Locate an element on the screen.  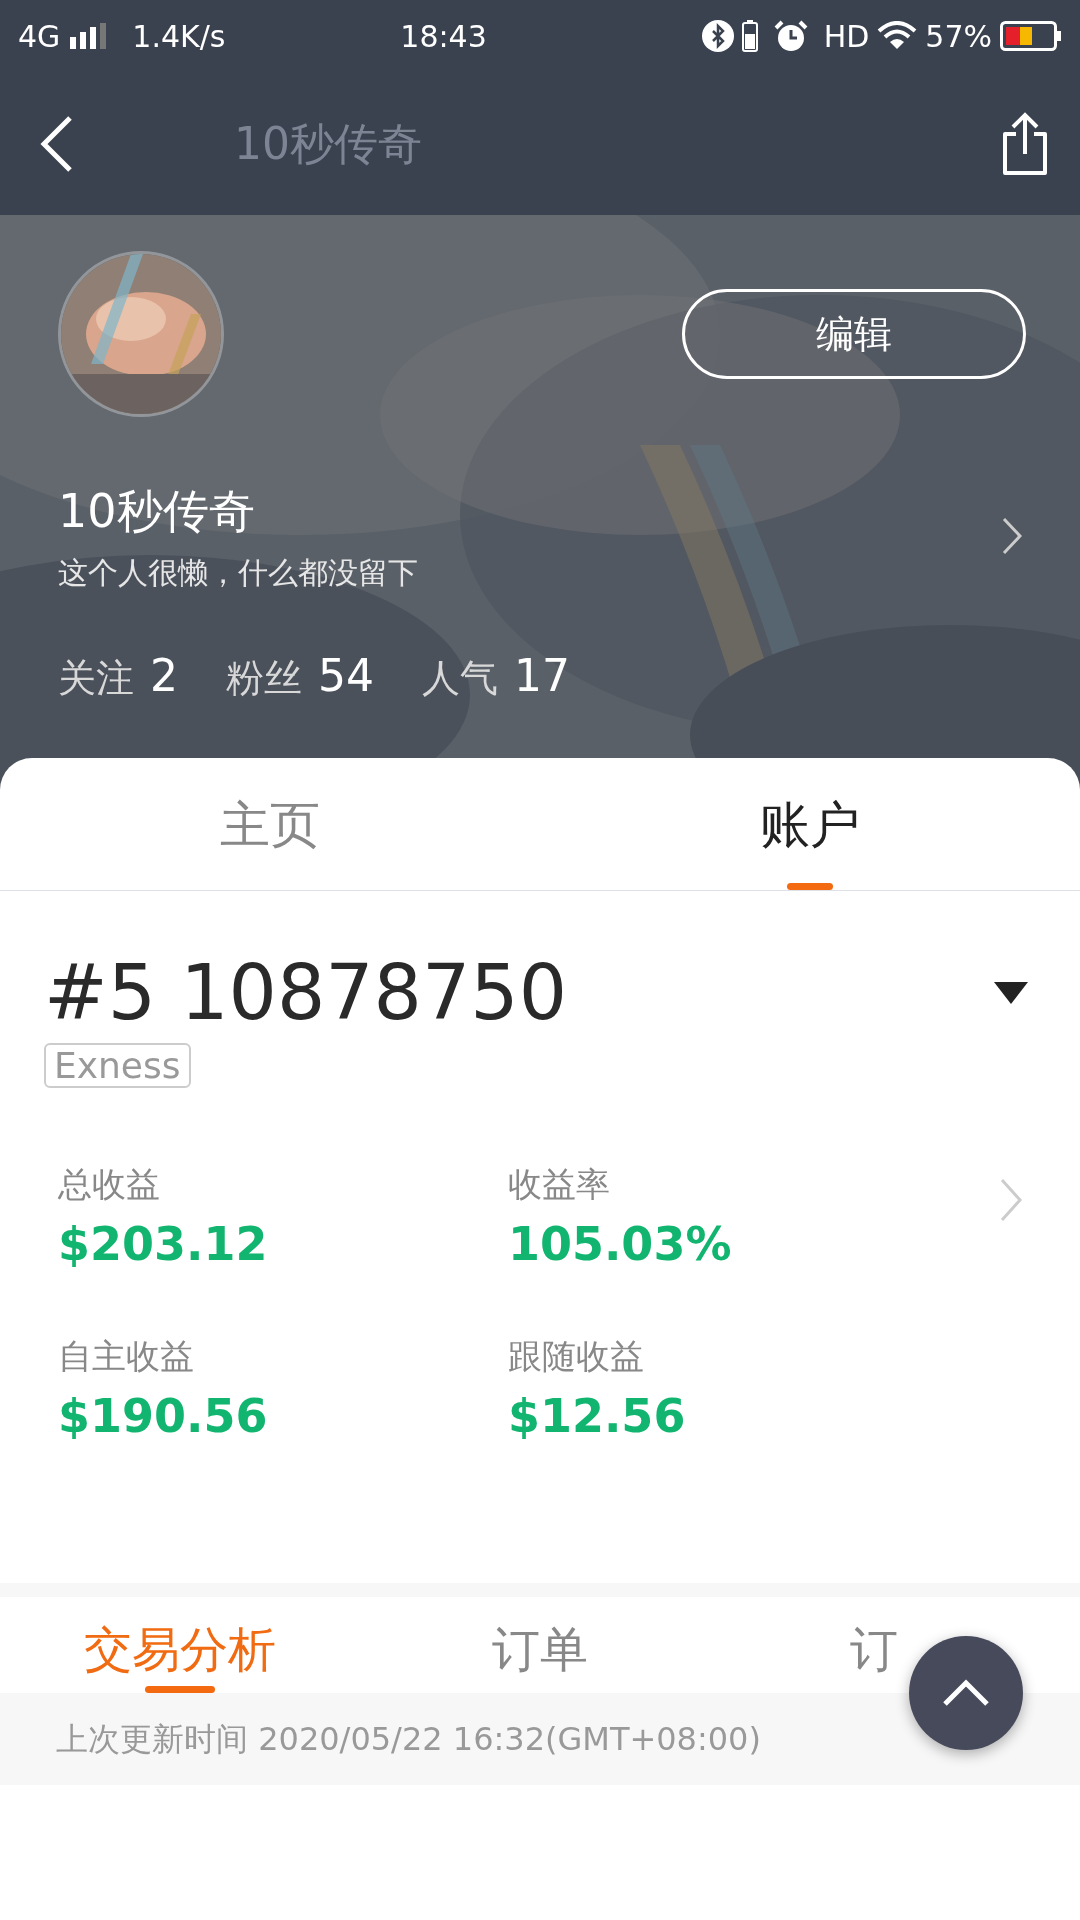
wifi-icon is located at coordinates (897, 36).